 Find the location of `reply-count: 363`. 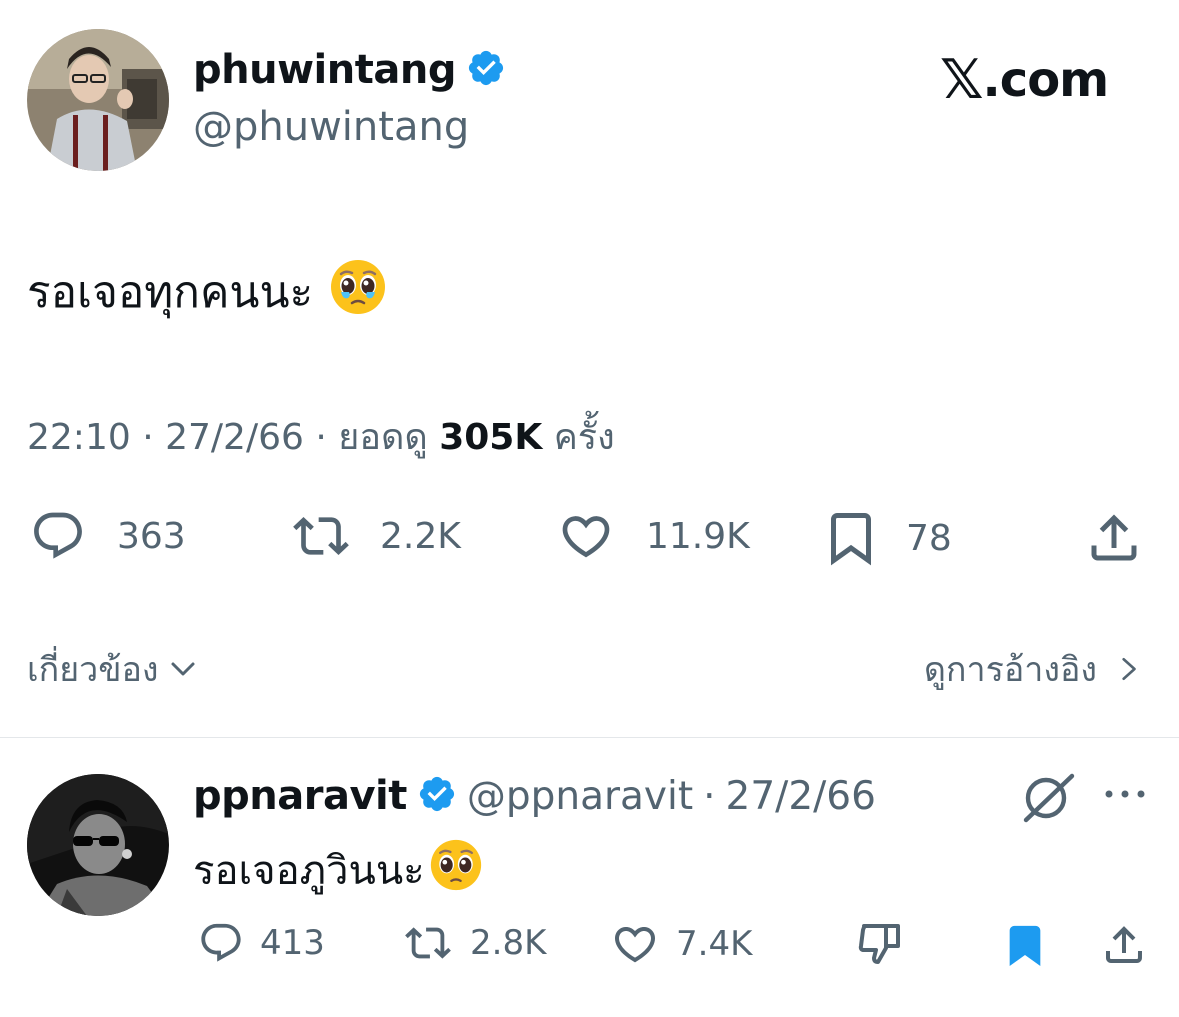

reply-count: 363 is located at coordinates (151, 536).